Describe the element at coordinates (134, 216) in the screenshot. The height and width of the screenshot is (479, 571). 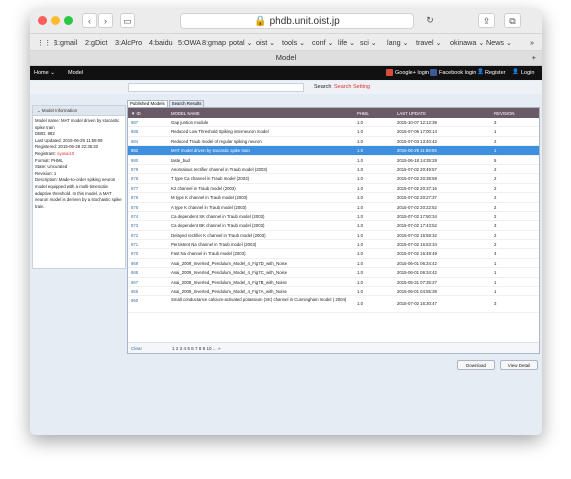
I see `id-cell: 874` at that location.